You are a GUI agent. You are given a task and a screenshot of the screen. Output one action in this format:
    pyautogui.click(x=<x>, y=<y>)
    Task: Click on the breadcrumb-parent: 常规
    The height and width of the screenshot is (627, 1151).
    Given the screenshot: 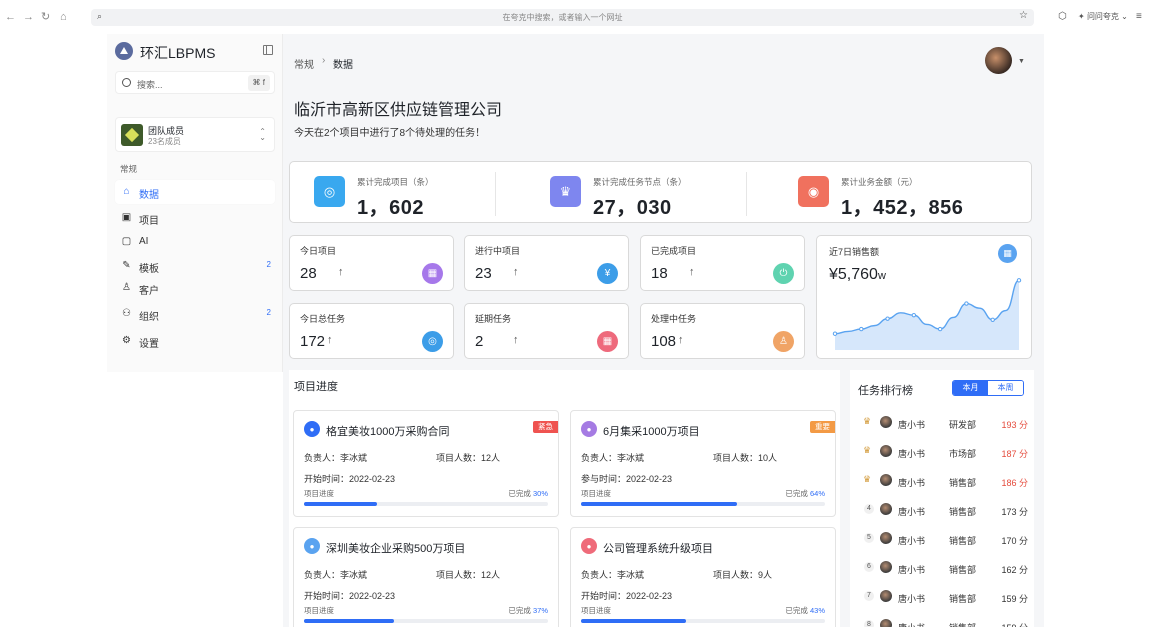 What is the action you would take?
    pyautogui.click(x=304, y=63)
    